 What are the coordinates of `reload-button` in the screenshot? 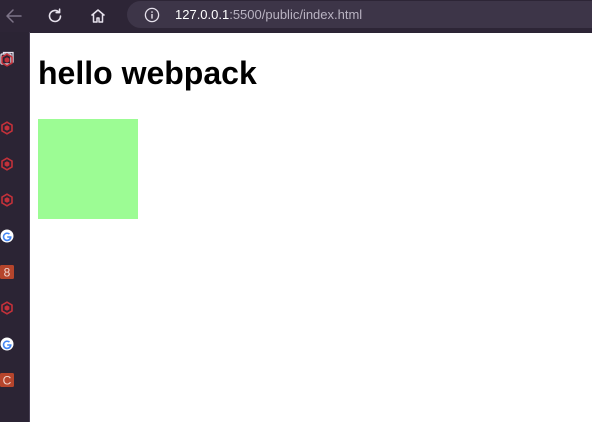 It's located at (55, 16).